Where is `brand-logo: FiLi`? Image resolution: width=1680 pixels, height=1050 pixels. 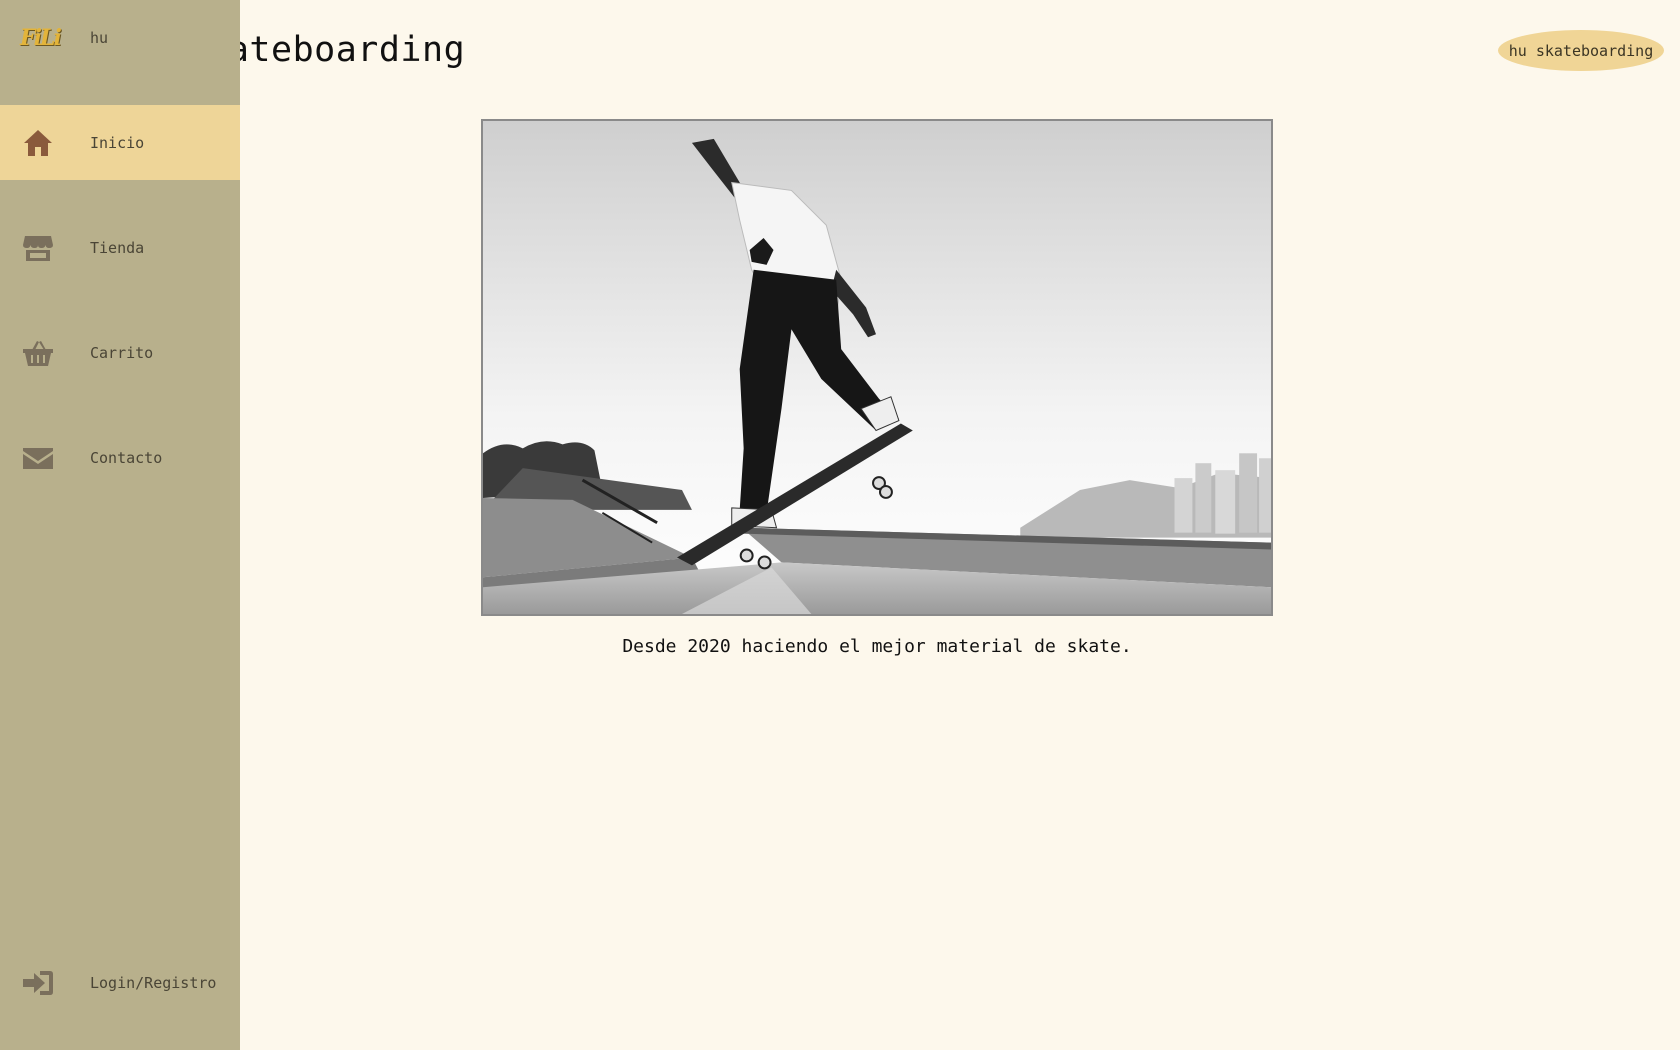
brand-logo: FiLi is located at coordinates (41, 38).